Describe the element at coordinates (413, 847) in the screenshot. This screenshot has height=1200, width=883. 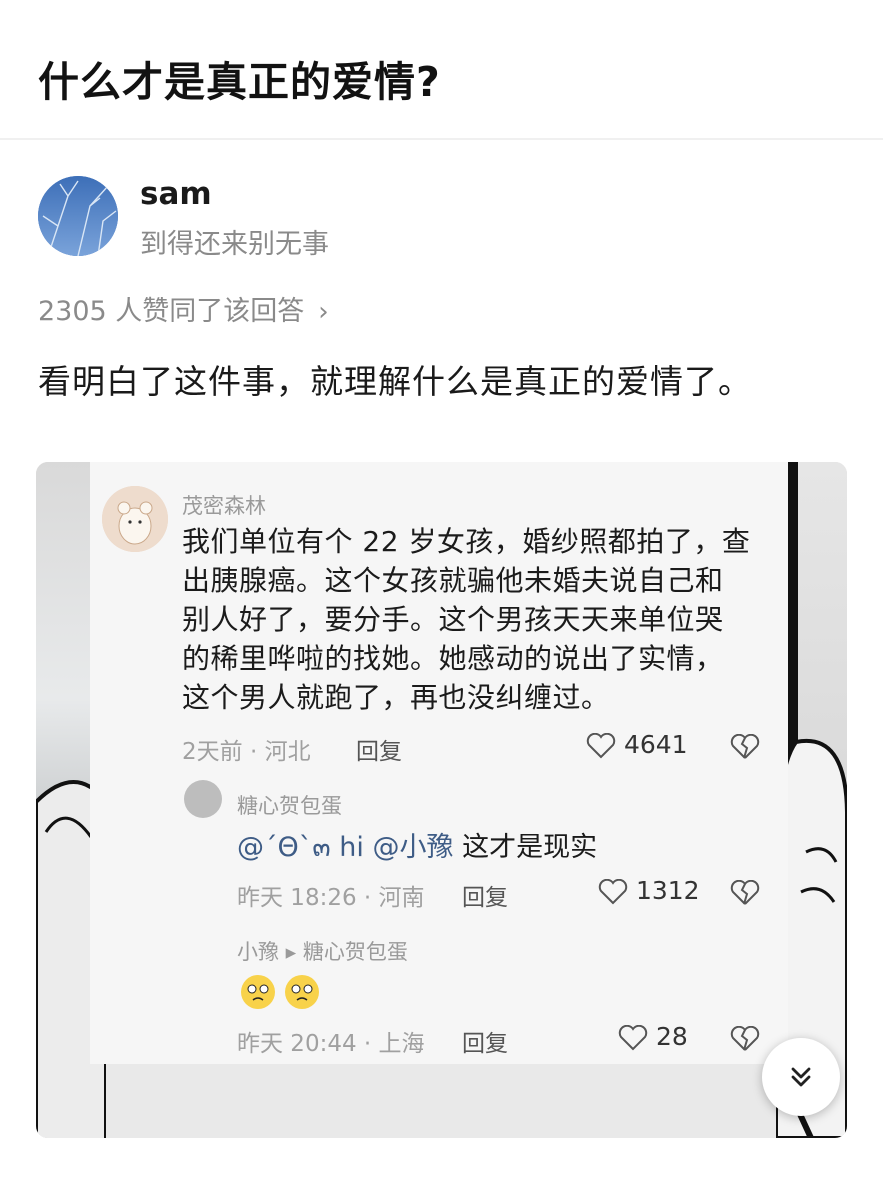
I see `mention: @小豫` at that location.